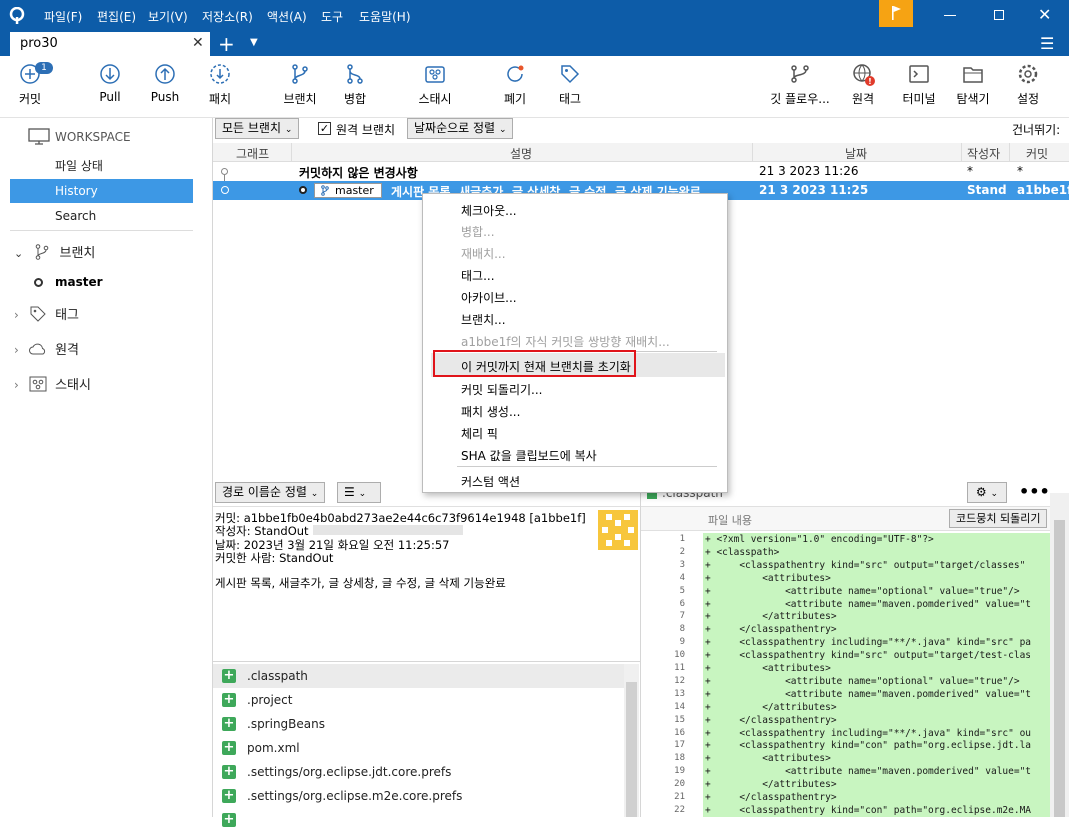 This screenshot has width=1069, height=832. I want to click on discard-button: 폐기, so click(515, 84).